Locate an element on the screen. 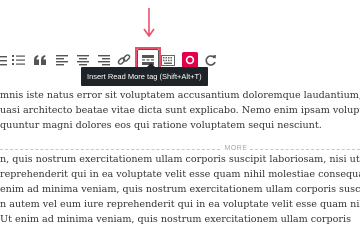 The image size is (360, 240). tooltip: Insert Read More tag (Shift+Alt+T) is located at coordinates (144, 74).